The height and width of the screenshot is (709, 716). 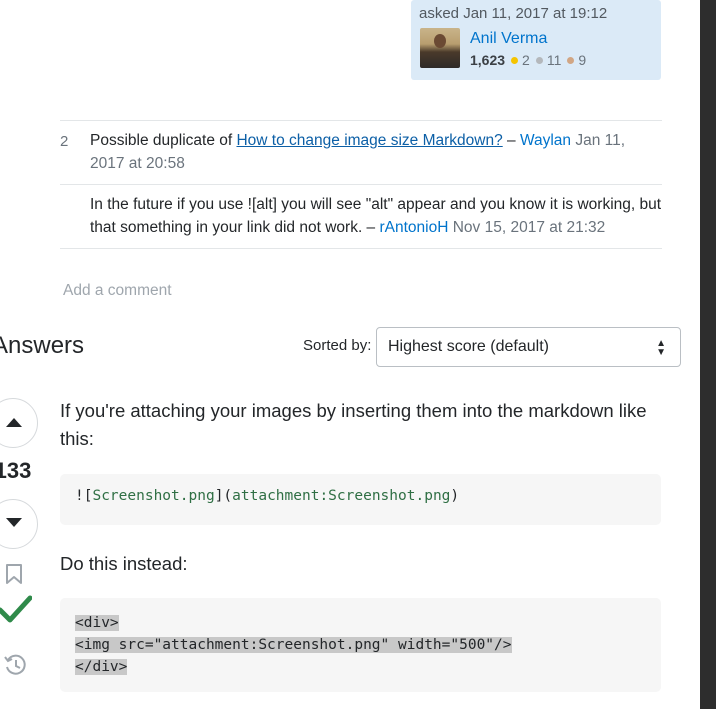 I want to click on silver-badge-icon, so click(x=539, y=61).